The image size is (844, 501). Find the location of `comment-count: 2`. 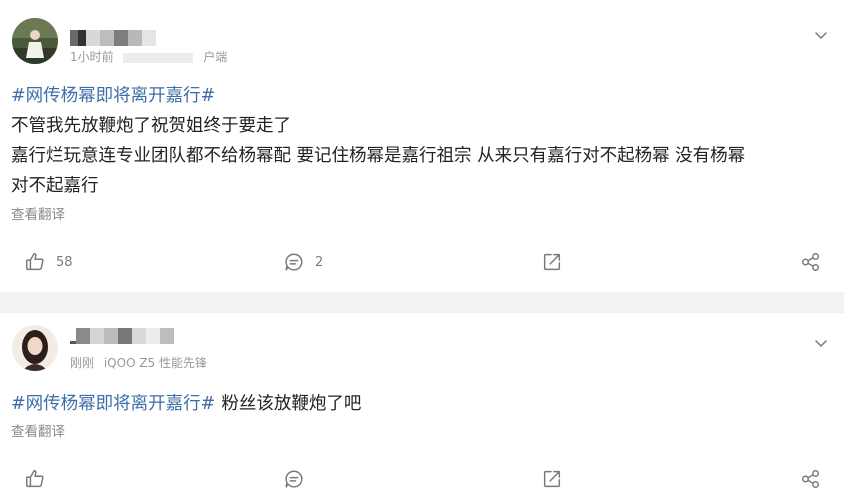

comment-count: 2 is located at coordinates (319, 262).